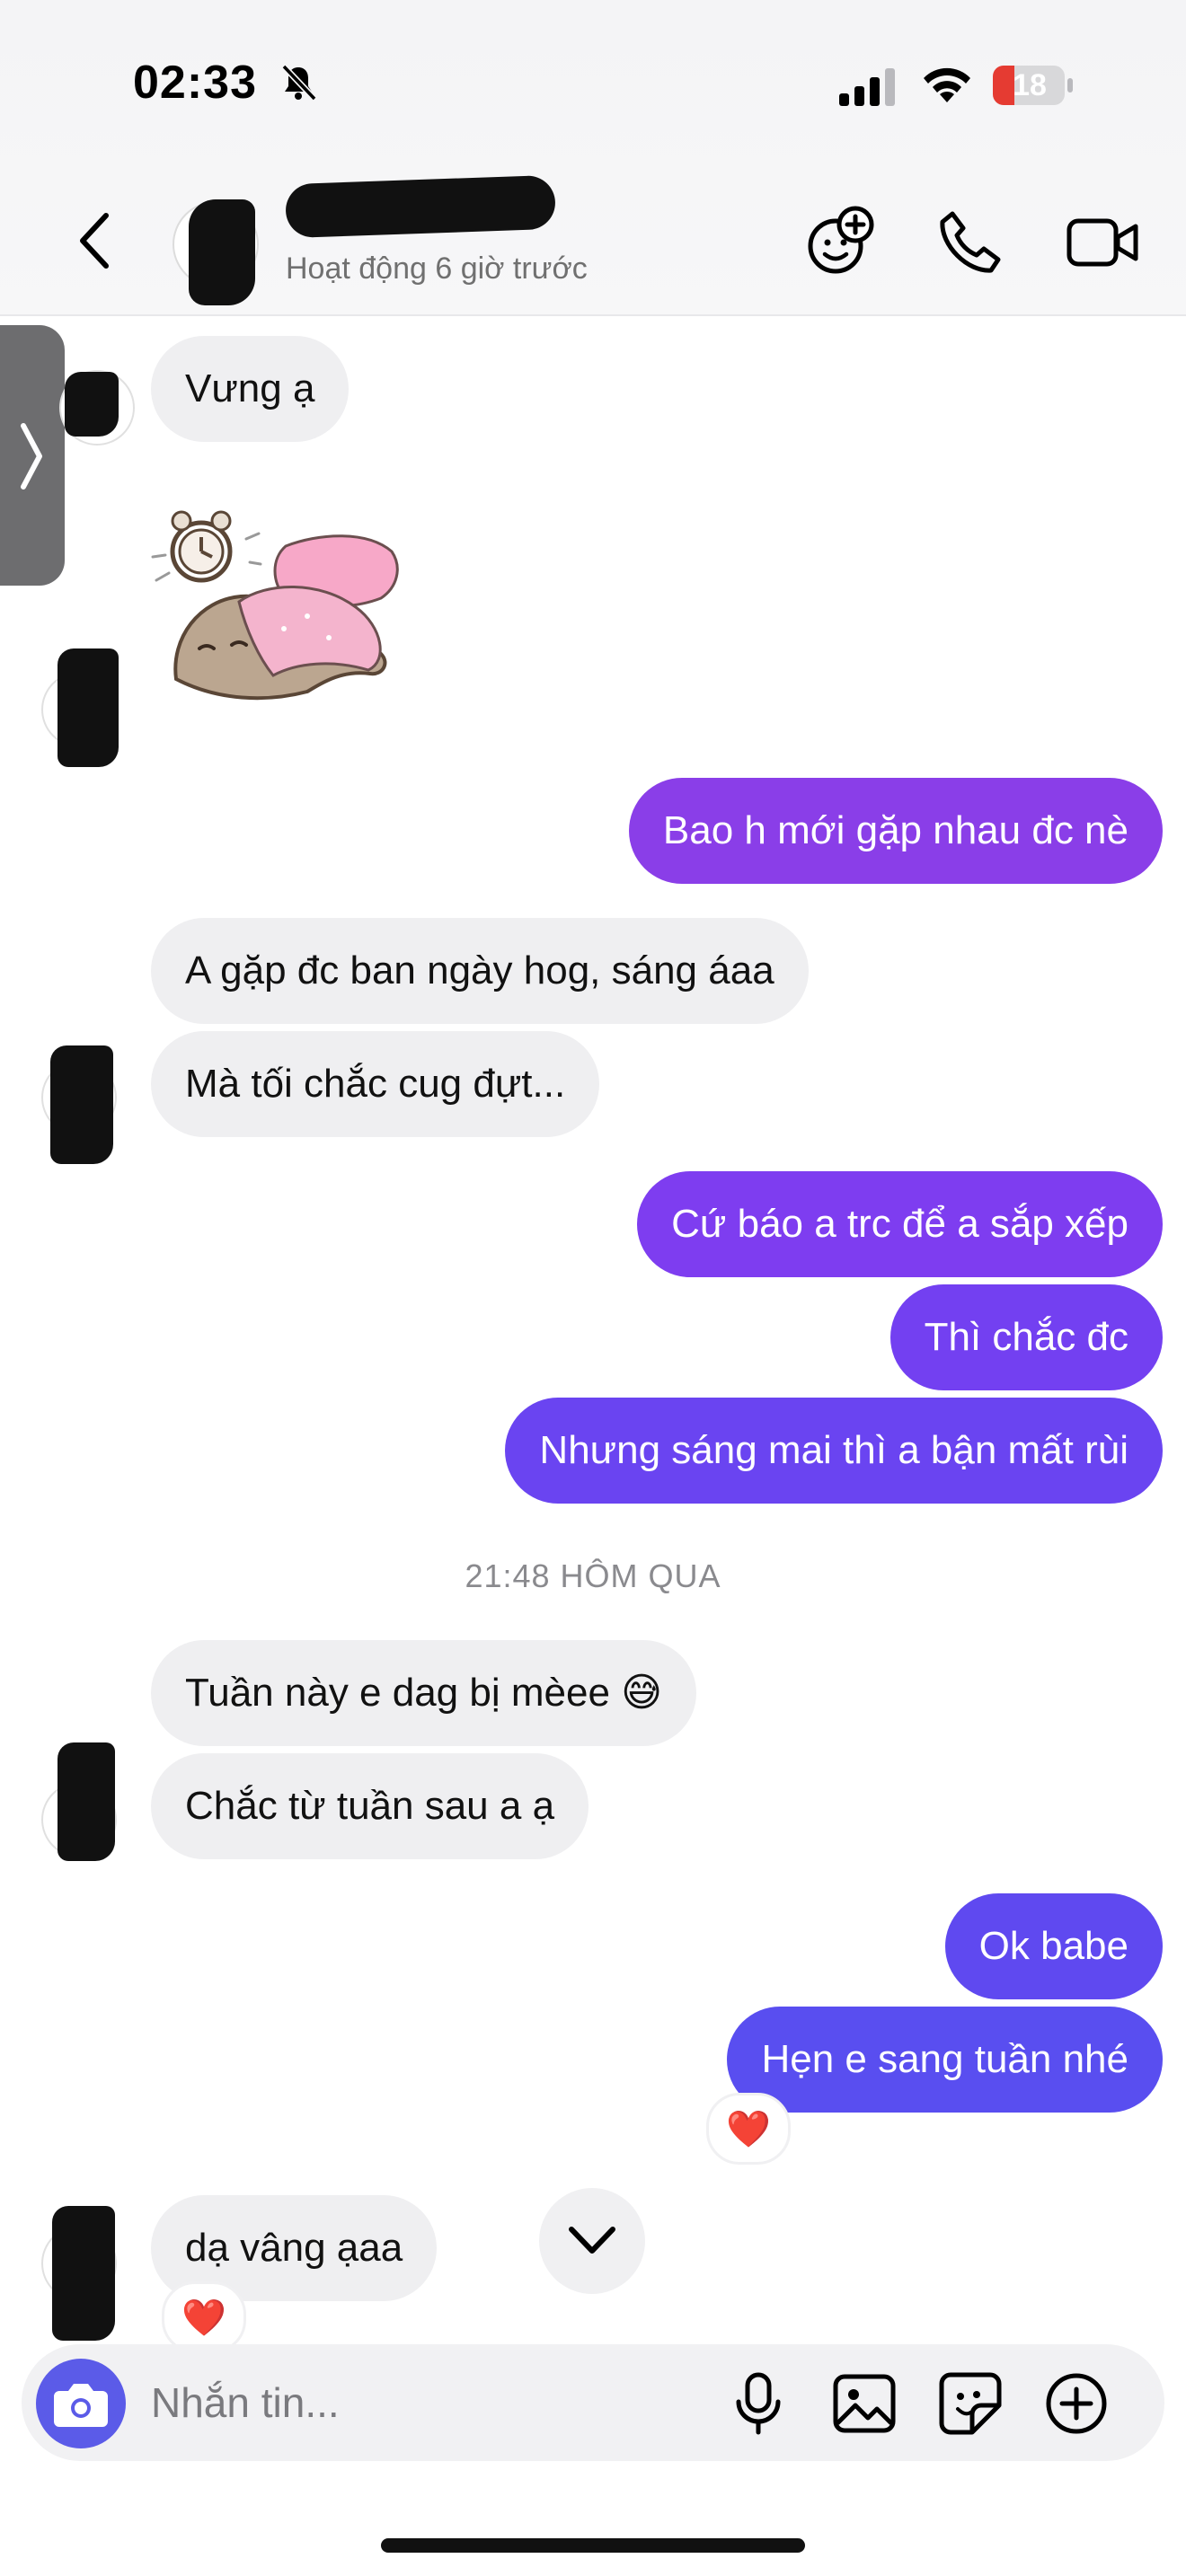  I want to click on bell-slash-icon, so click(299, 82).